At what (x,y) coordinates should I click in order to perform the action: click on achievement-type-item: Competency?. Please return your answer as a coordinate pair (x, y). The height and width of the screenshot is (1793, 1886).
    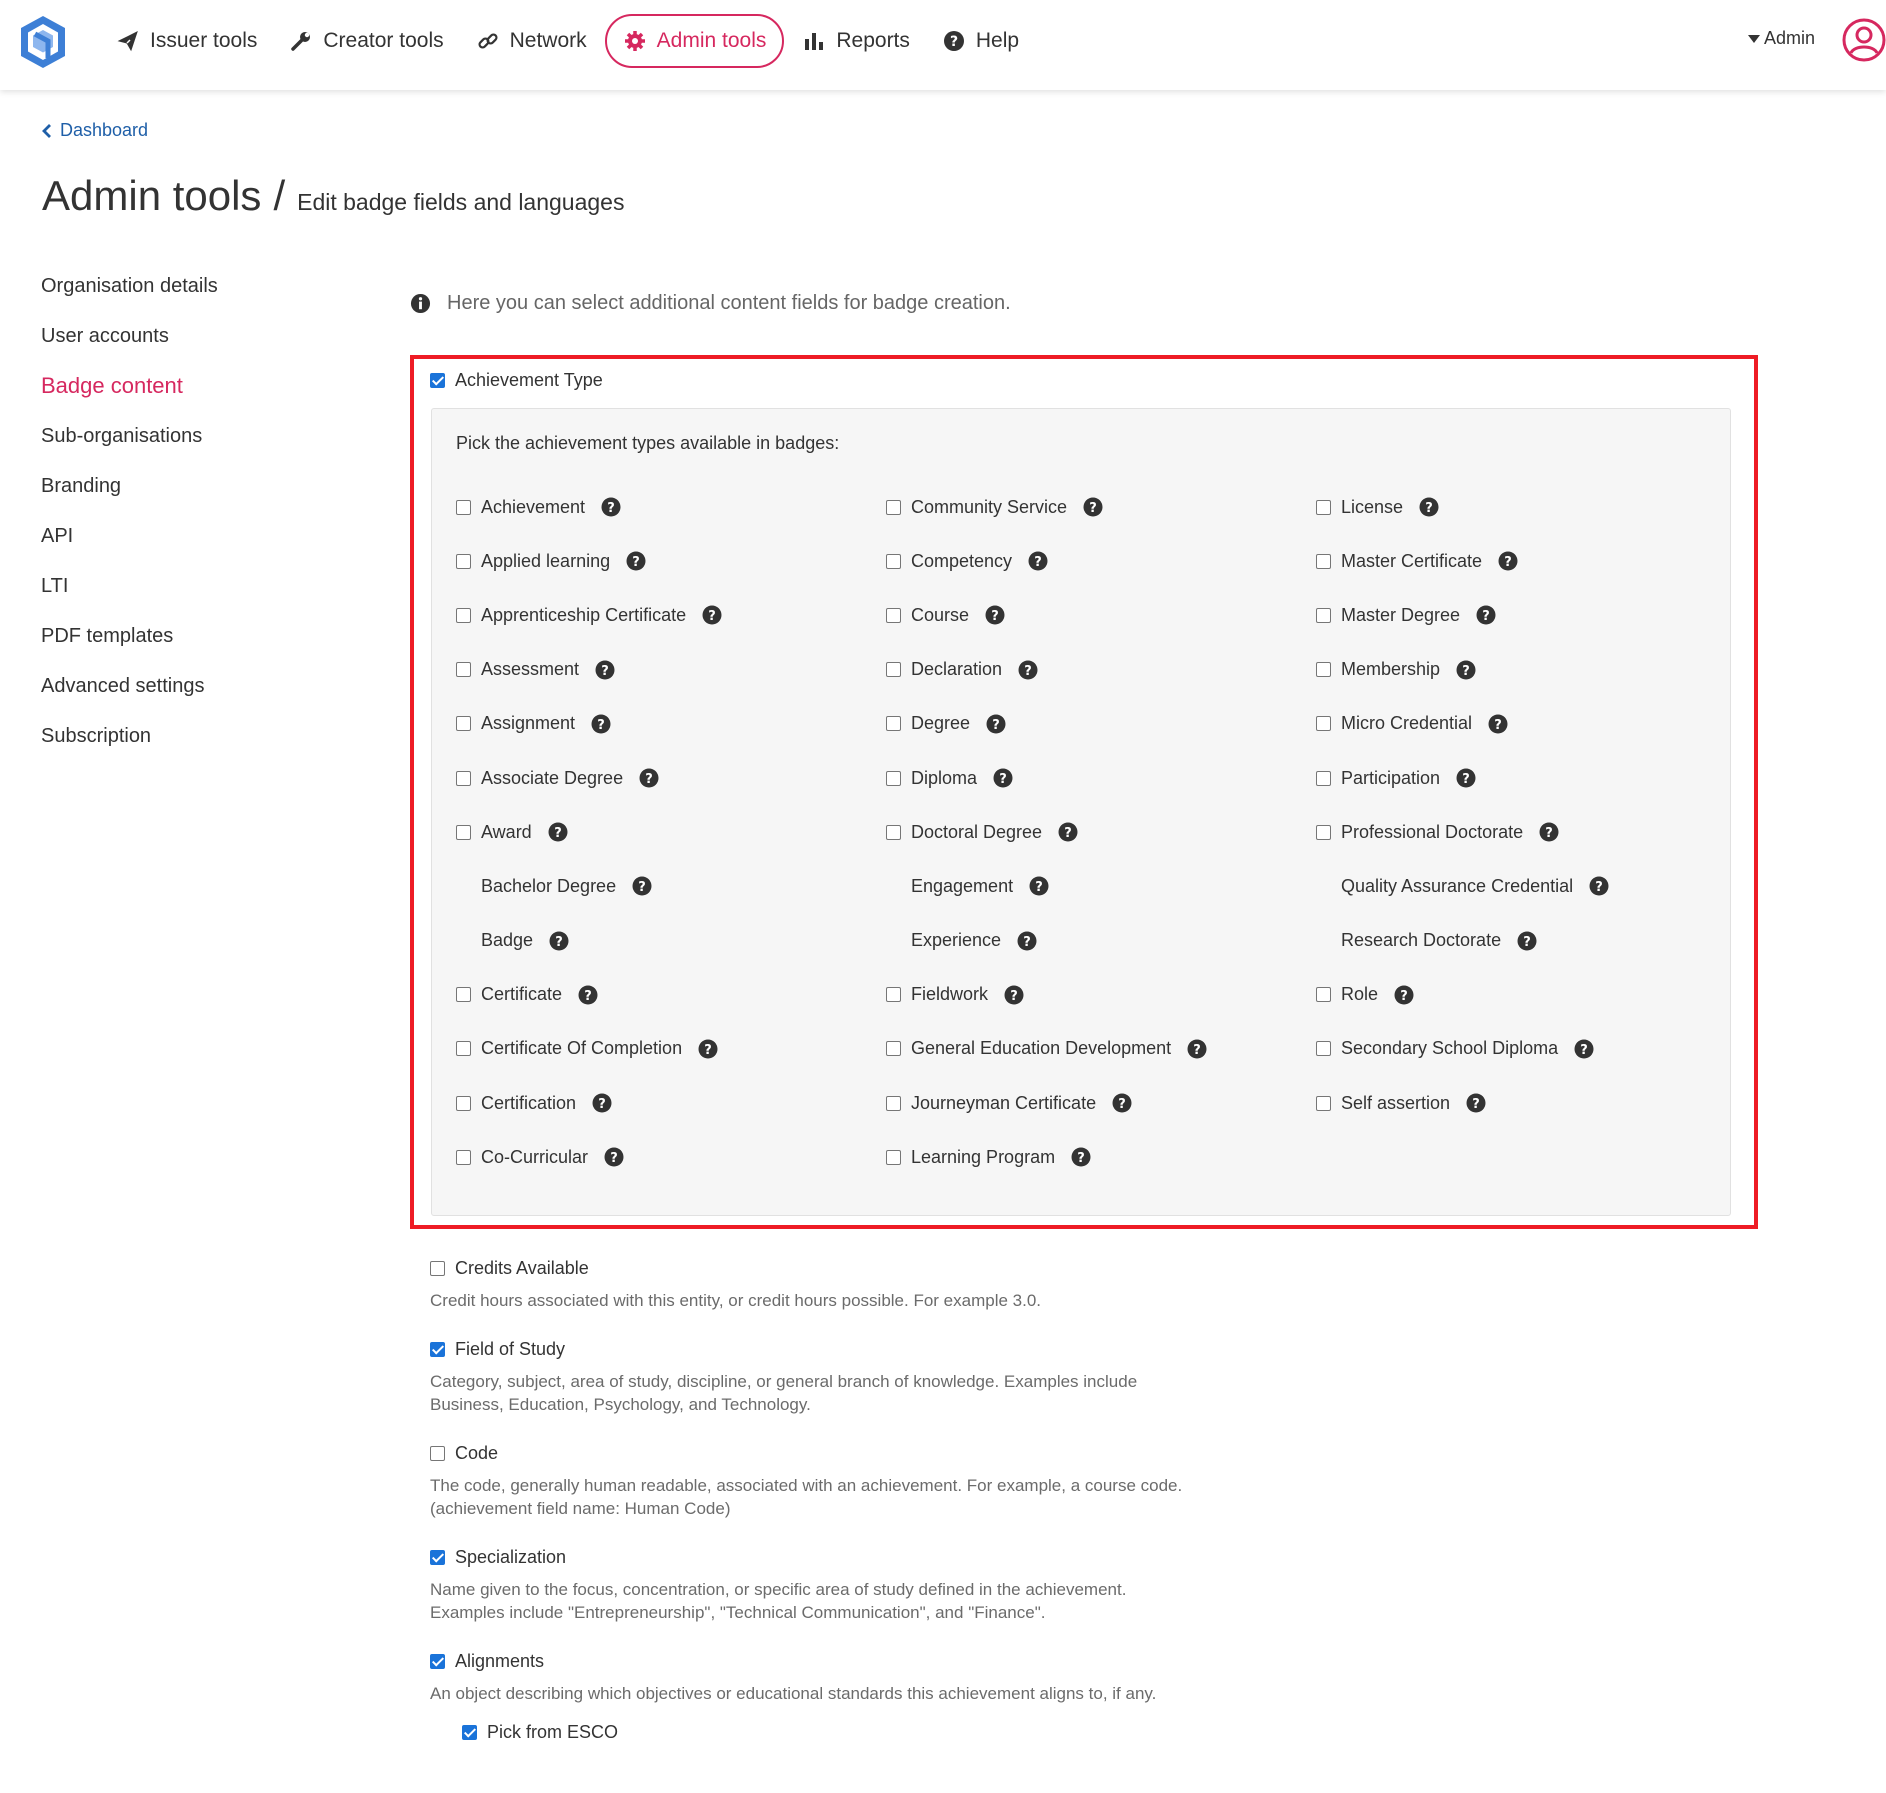
    Looking at the image, I should click on (1101, 561).